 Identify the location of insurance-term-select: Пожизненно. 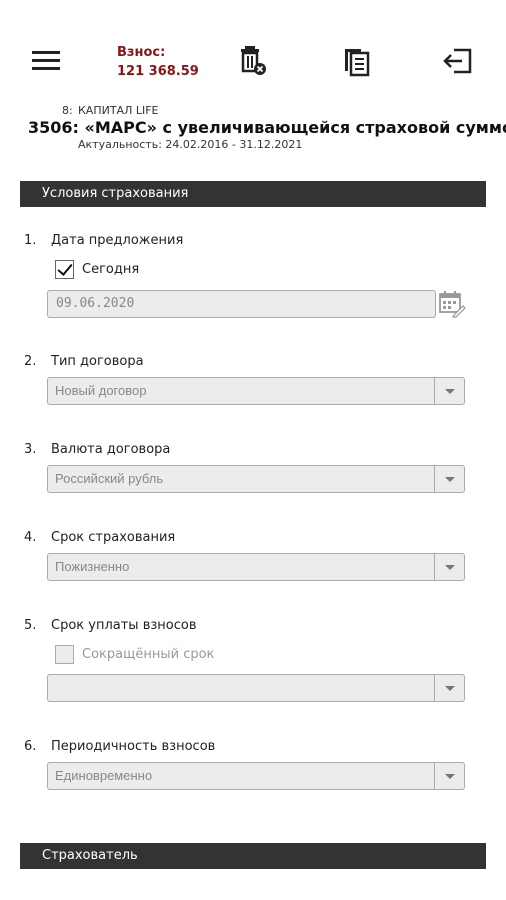
(256, 567).